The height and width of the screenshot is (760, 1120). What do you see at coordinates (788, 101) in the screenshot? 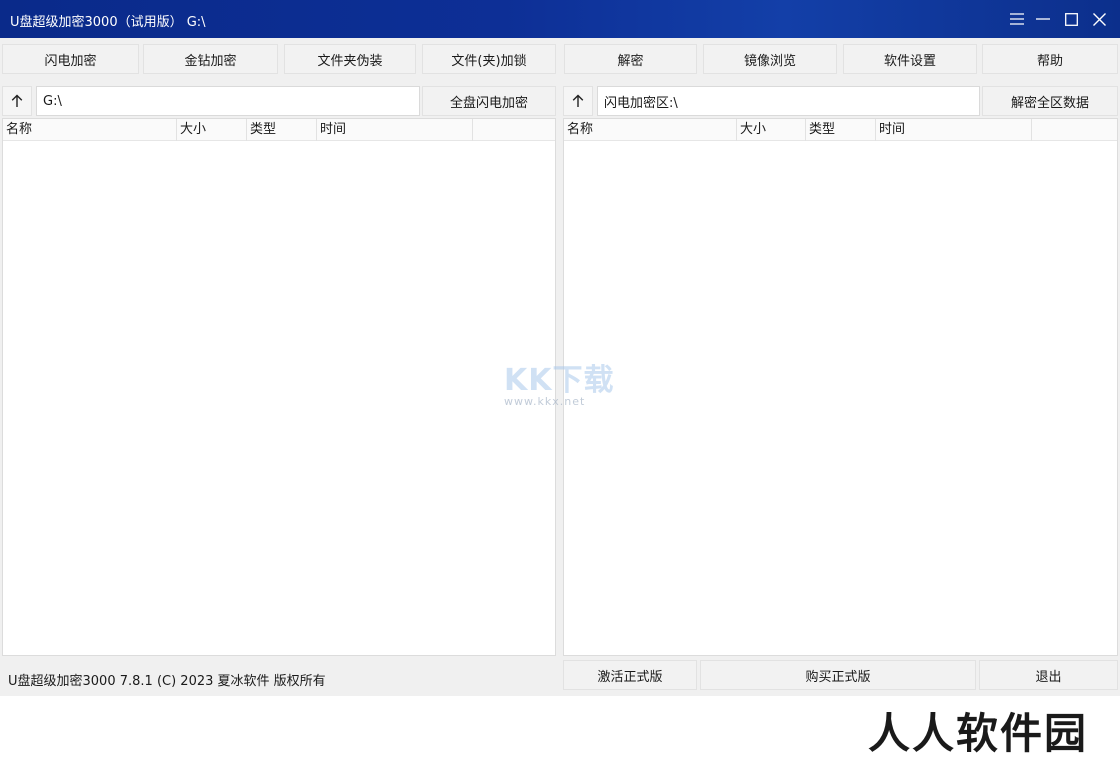
I see `right-path-input: 闪电加密区:\` at bounding box center [788, 101].